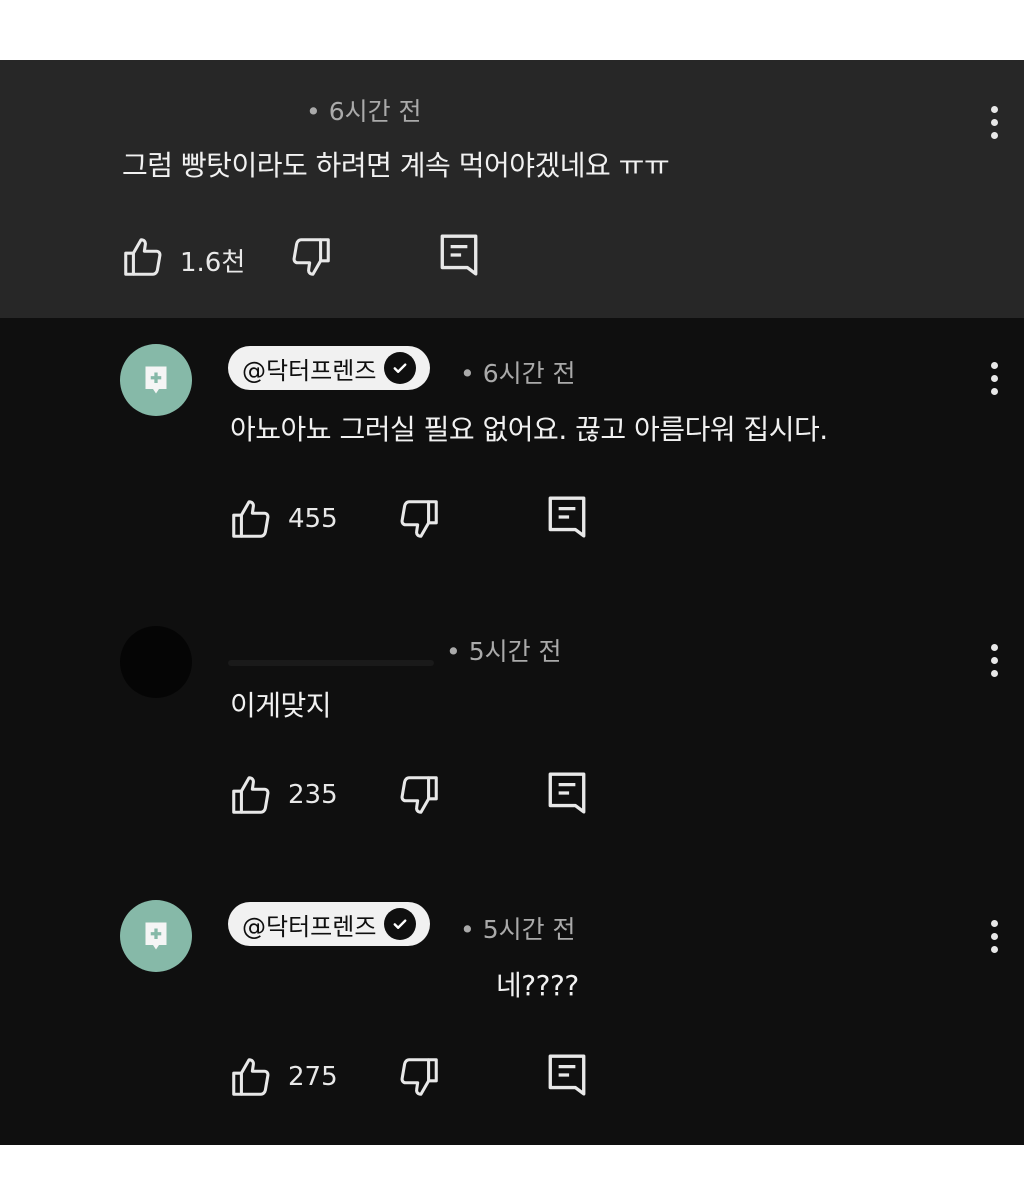 The image size is (1024, 1201). Describe the element at coordinates (213, 263) in the screenshot. I see `like-count: 1.6천` at that location.